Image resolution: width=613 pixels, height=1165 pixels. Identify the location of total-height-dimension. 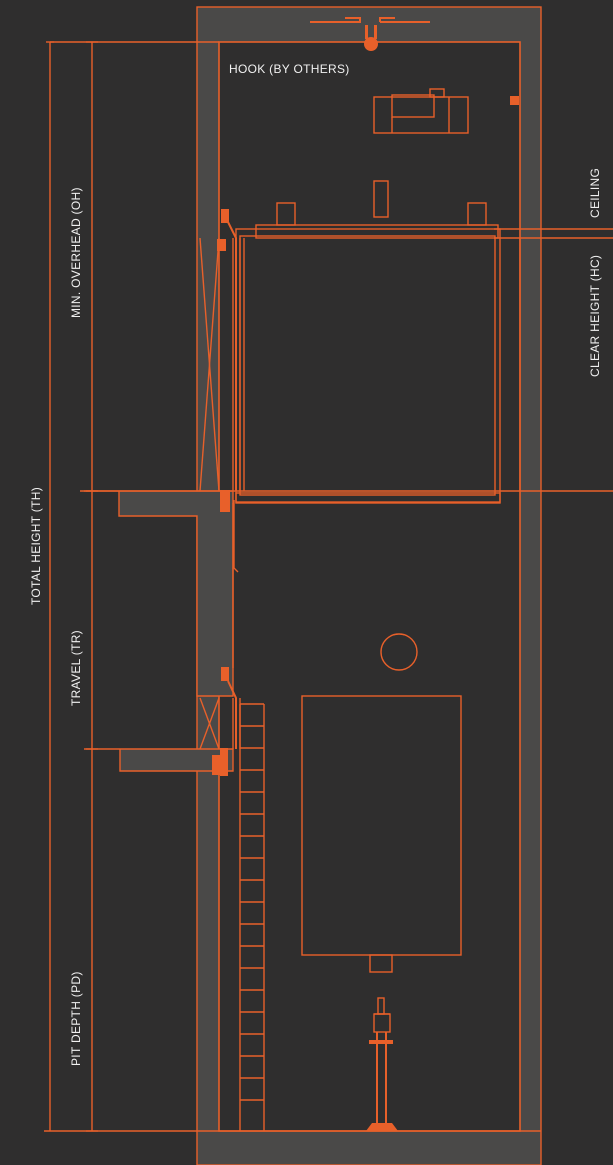
(50, 586).